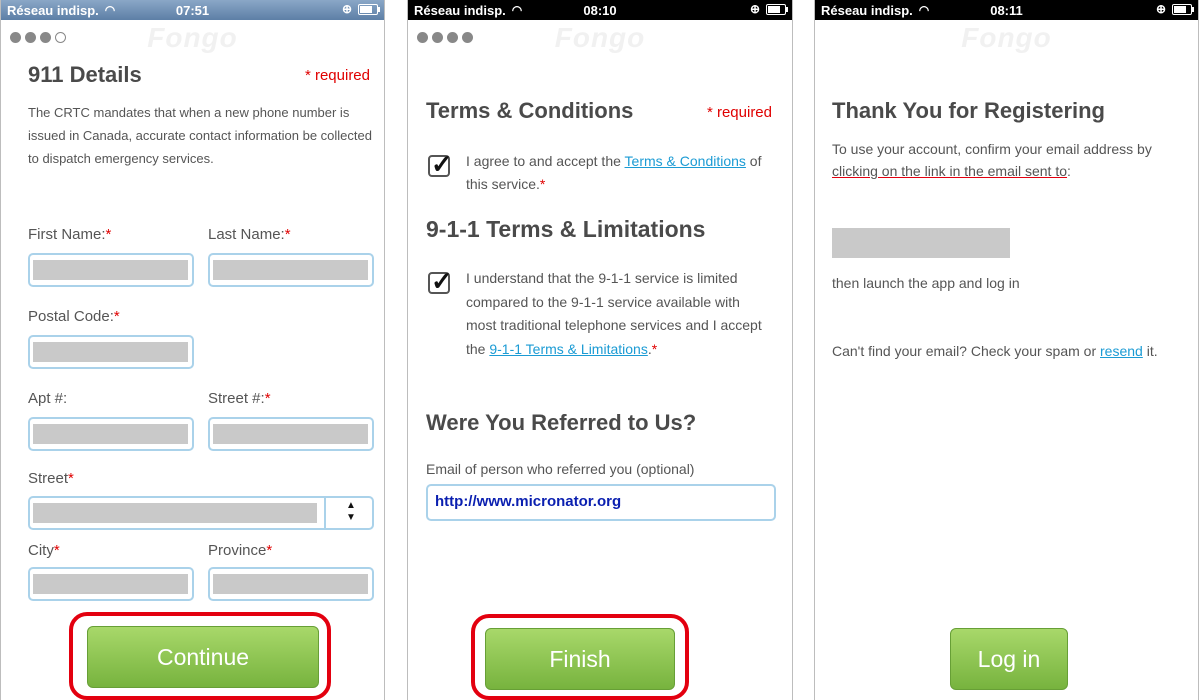  I want to click on page-title: 911 Details, so click(85, 74).